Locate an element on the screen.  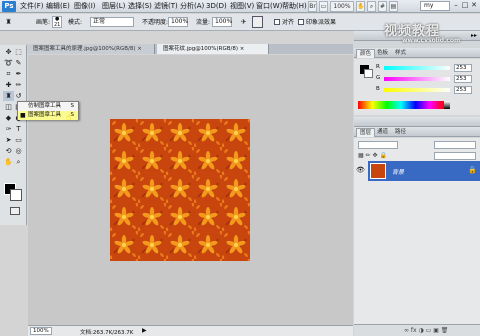
opacity-label: 不透明度: is located at coordinates (155, 22).